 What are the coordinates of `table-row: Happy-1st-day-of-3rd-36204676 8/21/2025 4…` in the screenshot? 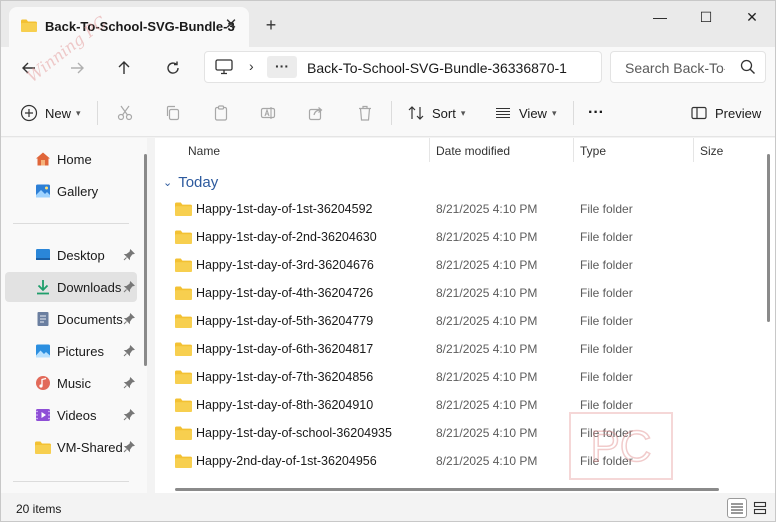 It's located at (463, 265).